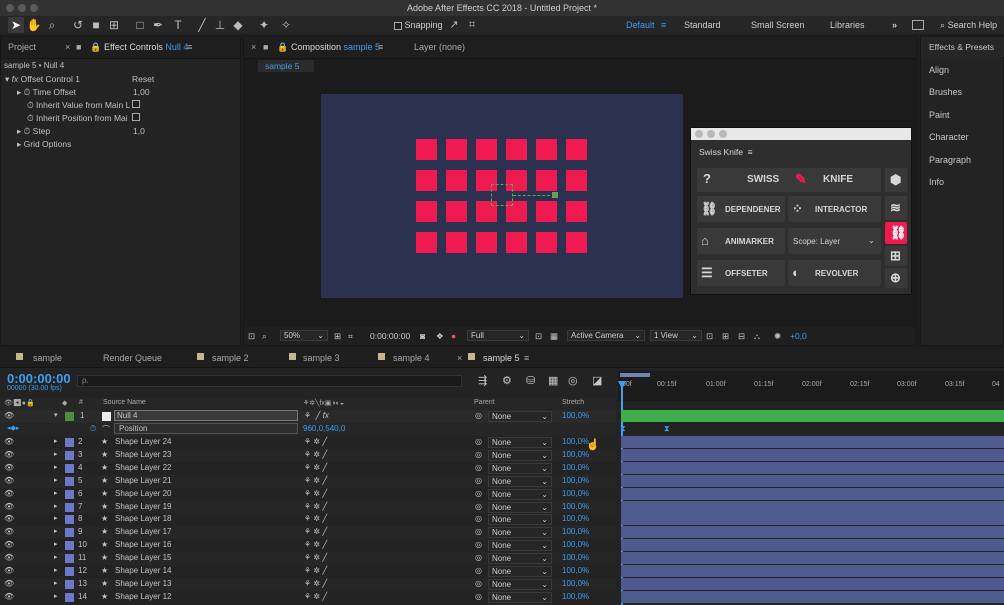 Image resolution: width=1004 pixels, height=605 pixels. What do you see at coordinates (13, 428) in the screenshot?
I see `keyframe-nav-icon: ◂◆▸` at bounding box center [13, 428].